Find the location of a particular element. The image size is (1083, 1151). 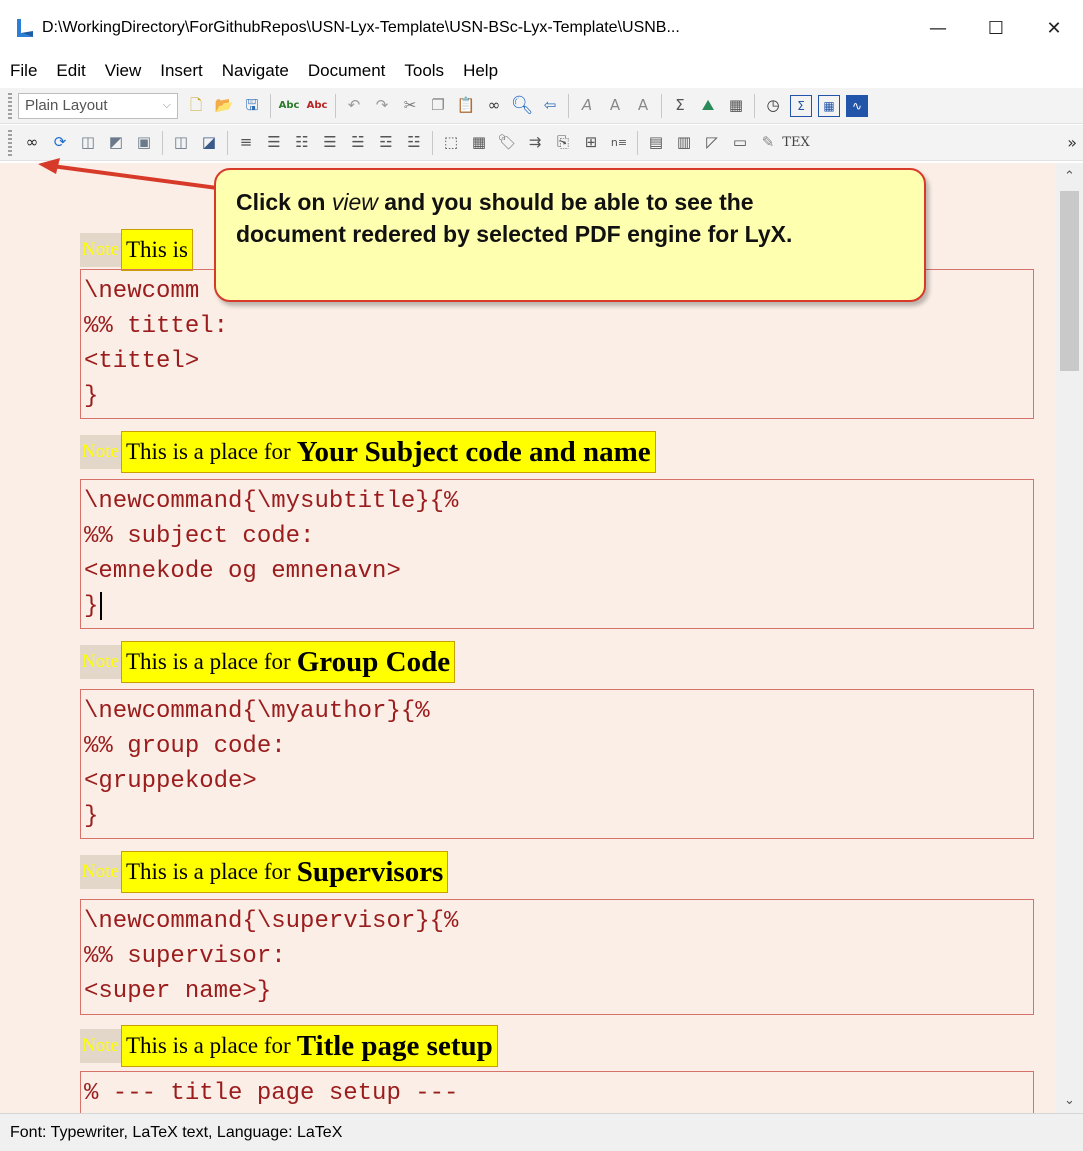

list-outdent-2-icon: ☳ is located at coordinates (414, 143).